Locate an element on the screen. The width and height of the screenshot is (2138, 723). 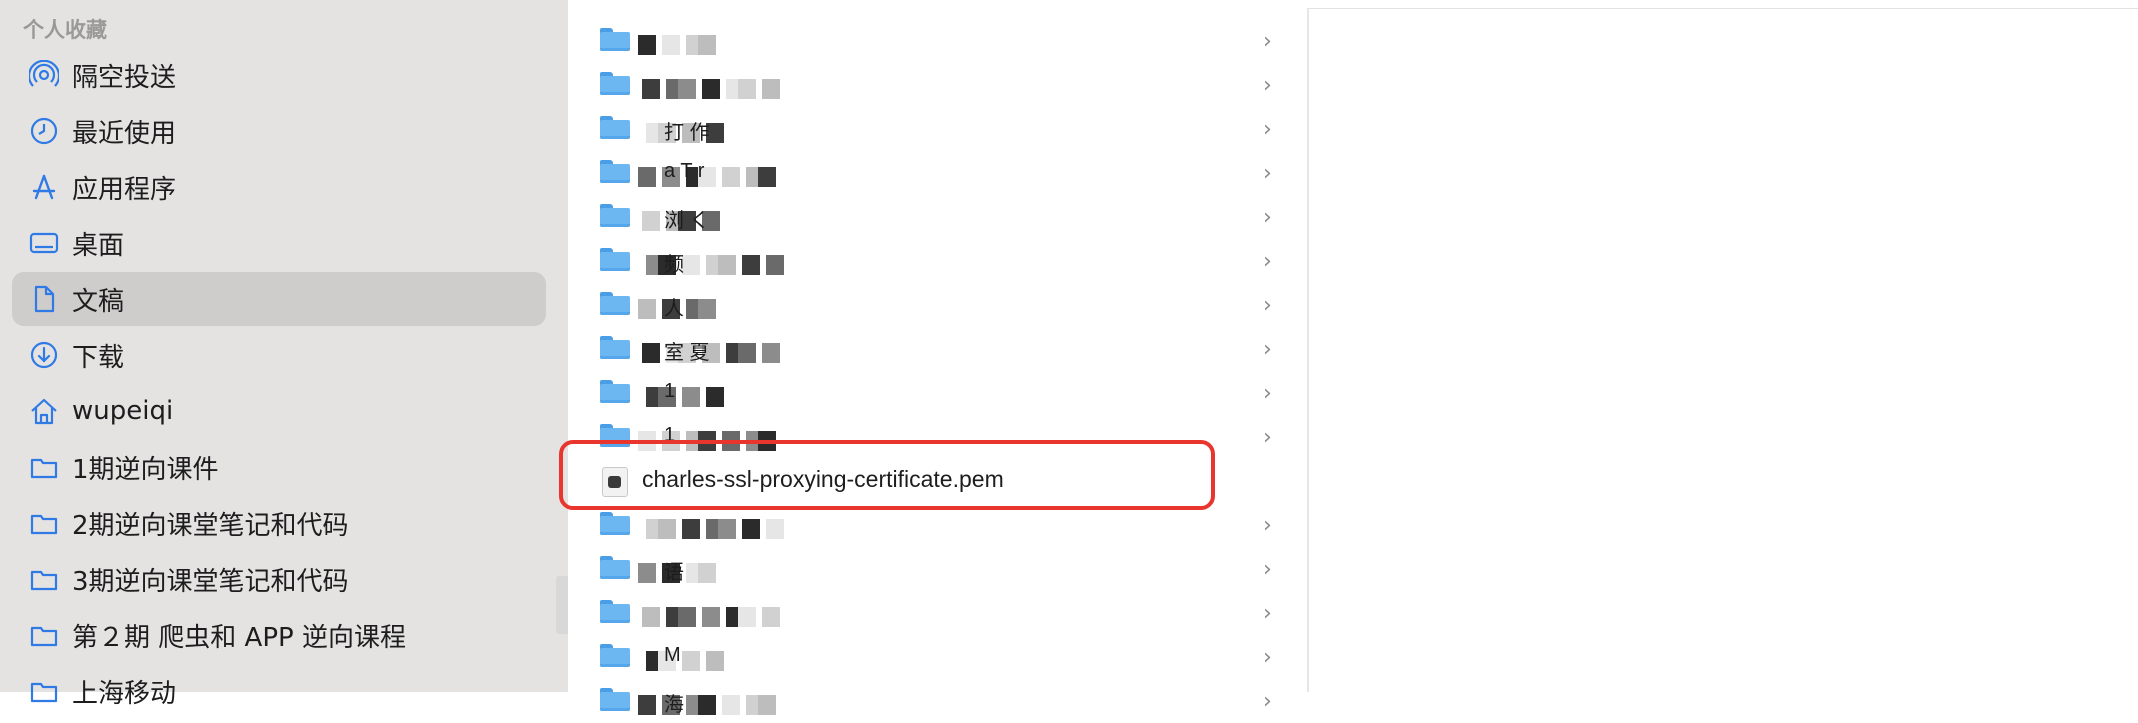
folder-row: 室 夏 › is located at coordinates (938, 349).